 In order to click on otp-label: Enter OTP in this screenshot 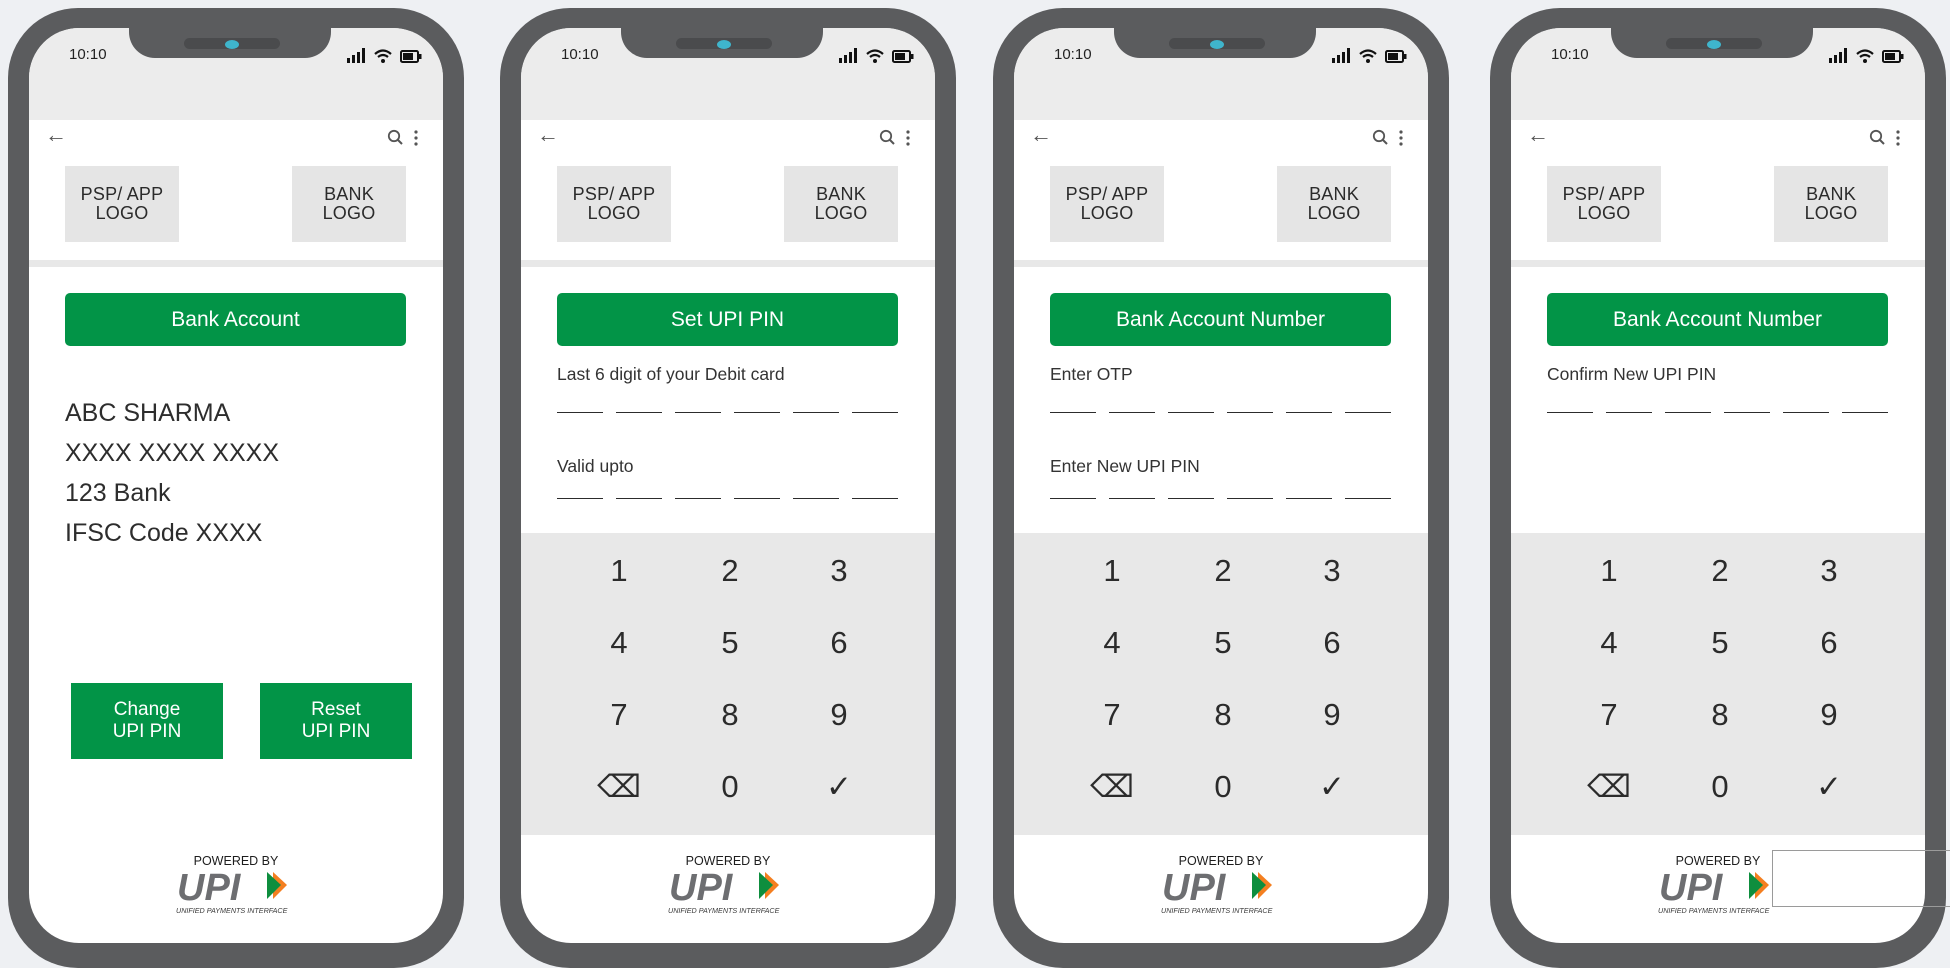, I will do `click(1091, 374)`.